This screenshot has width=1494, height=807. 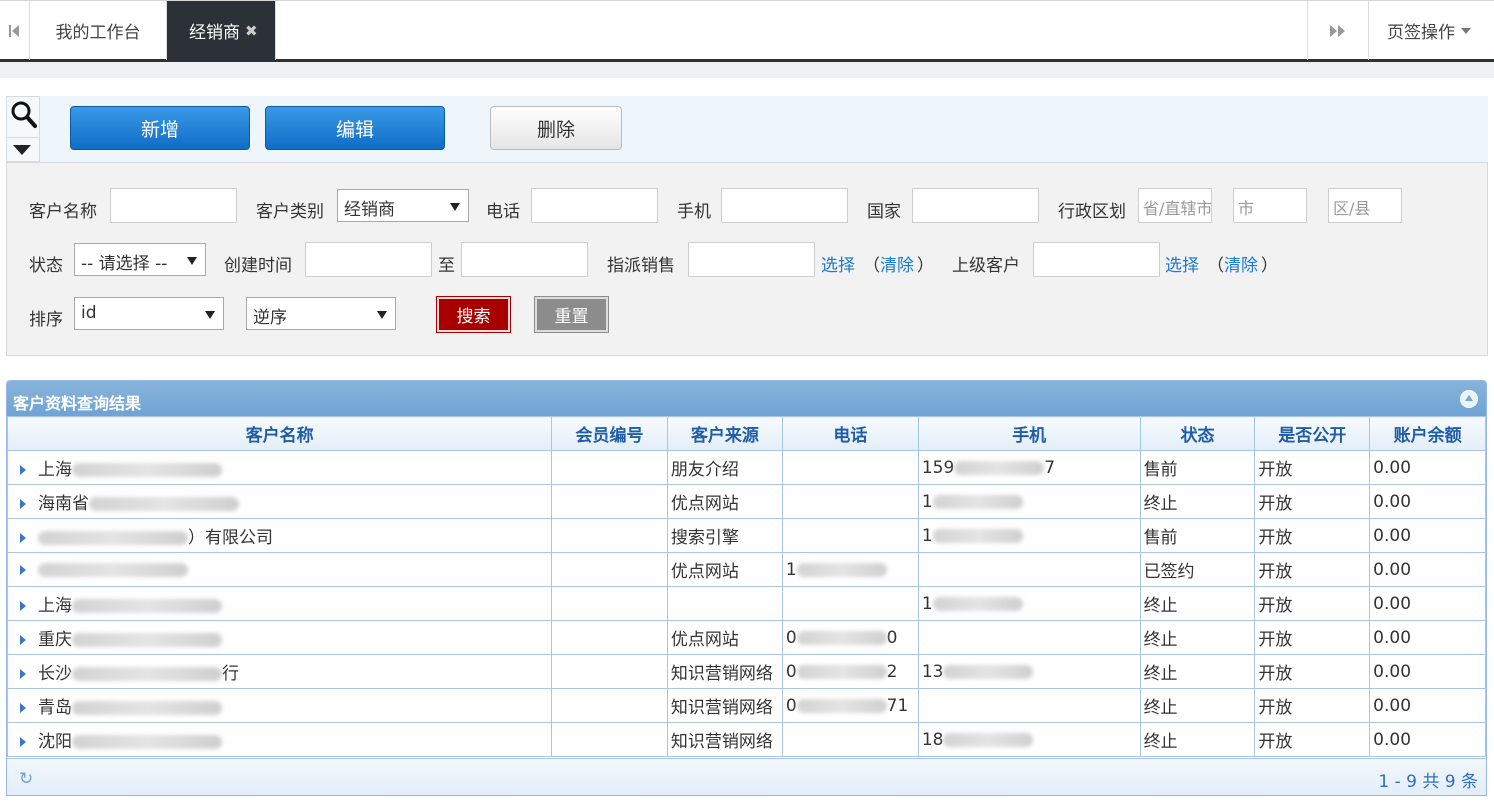 What do you see at coordinates (98, 33) in the screenshot?
I see `tab-workbench-label: 我的工作台` at bounding box center [98, 33].